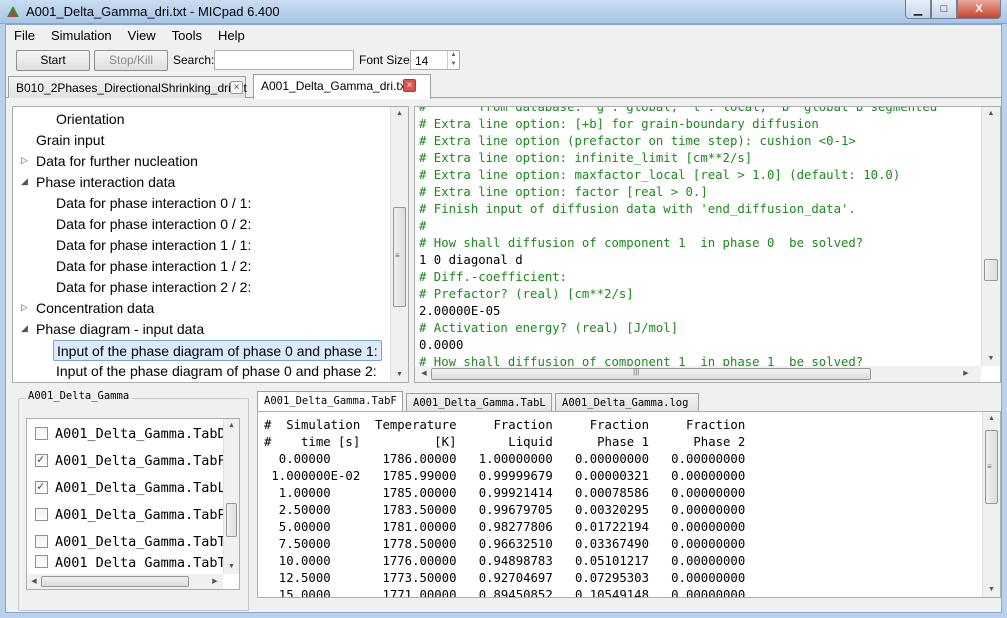 This screenshot has width=1007, height=618. Describe the element at coordinates (142, 35) in the screenshot. I see `menu-view: View` at that location.